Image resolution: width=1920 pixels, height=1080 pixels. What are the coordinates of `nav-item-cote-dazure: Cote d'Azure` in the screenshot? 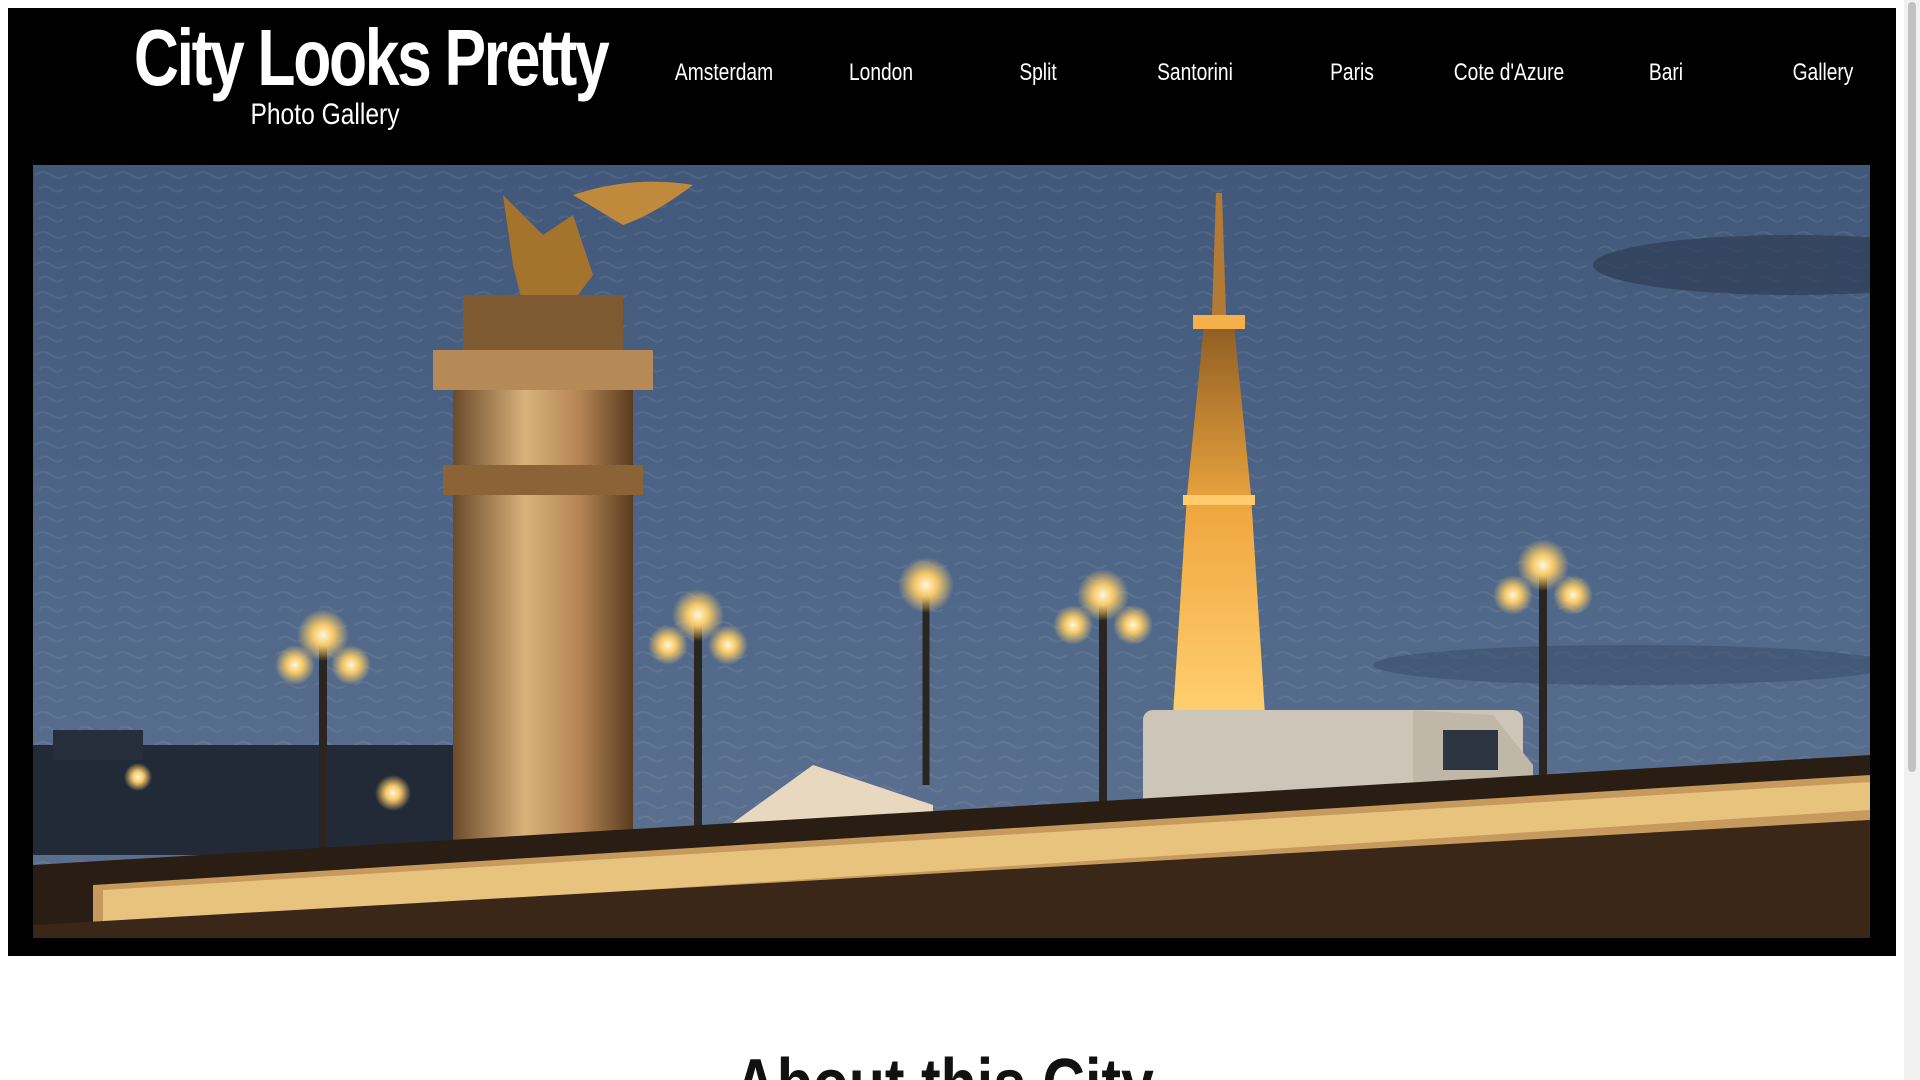 It's located at (1509, 73).